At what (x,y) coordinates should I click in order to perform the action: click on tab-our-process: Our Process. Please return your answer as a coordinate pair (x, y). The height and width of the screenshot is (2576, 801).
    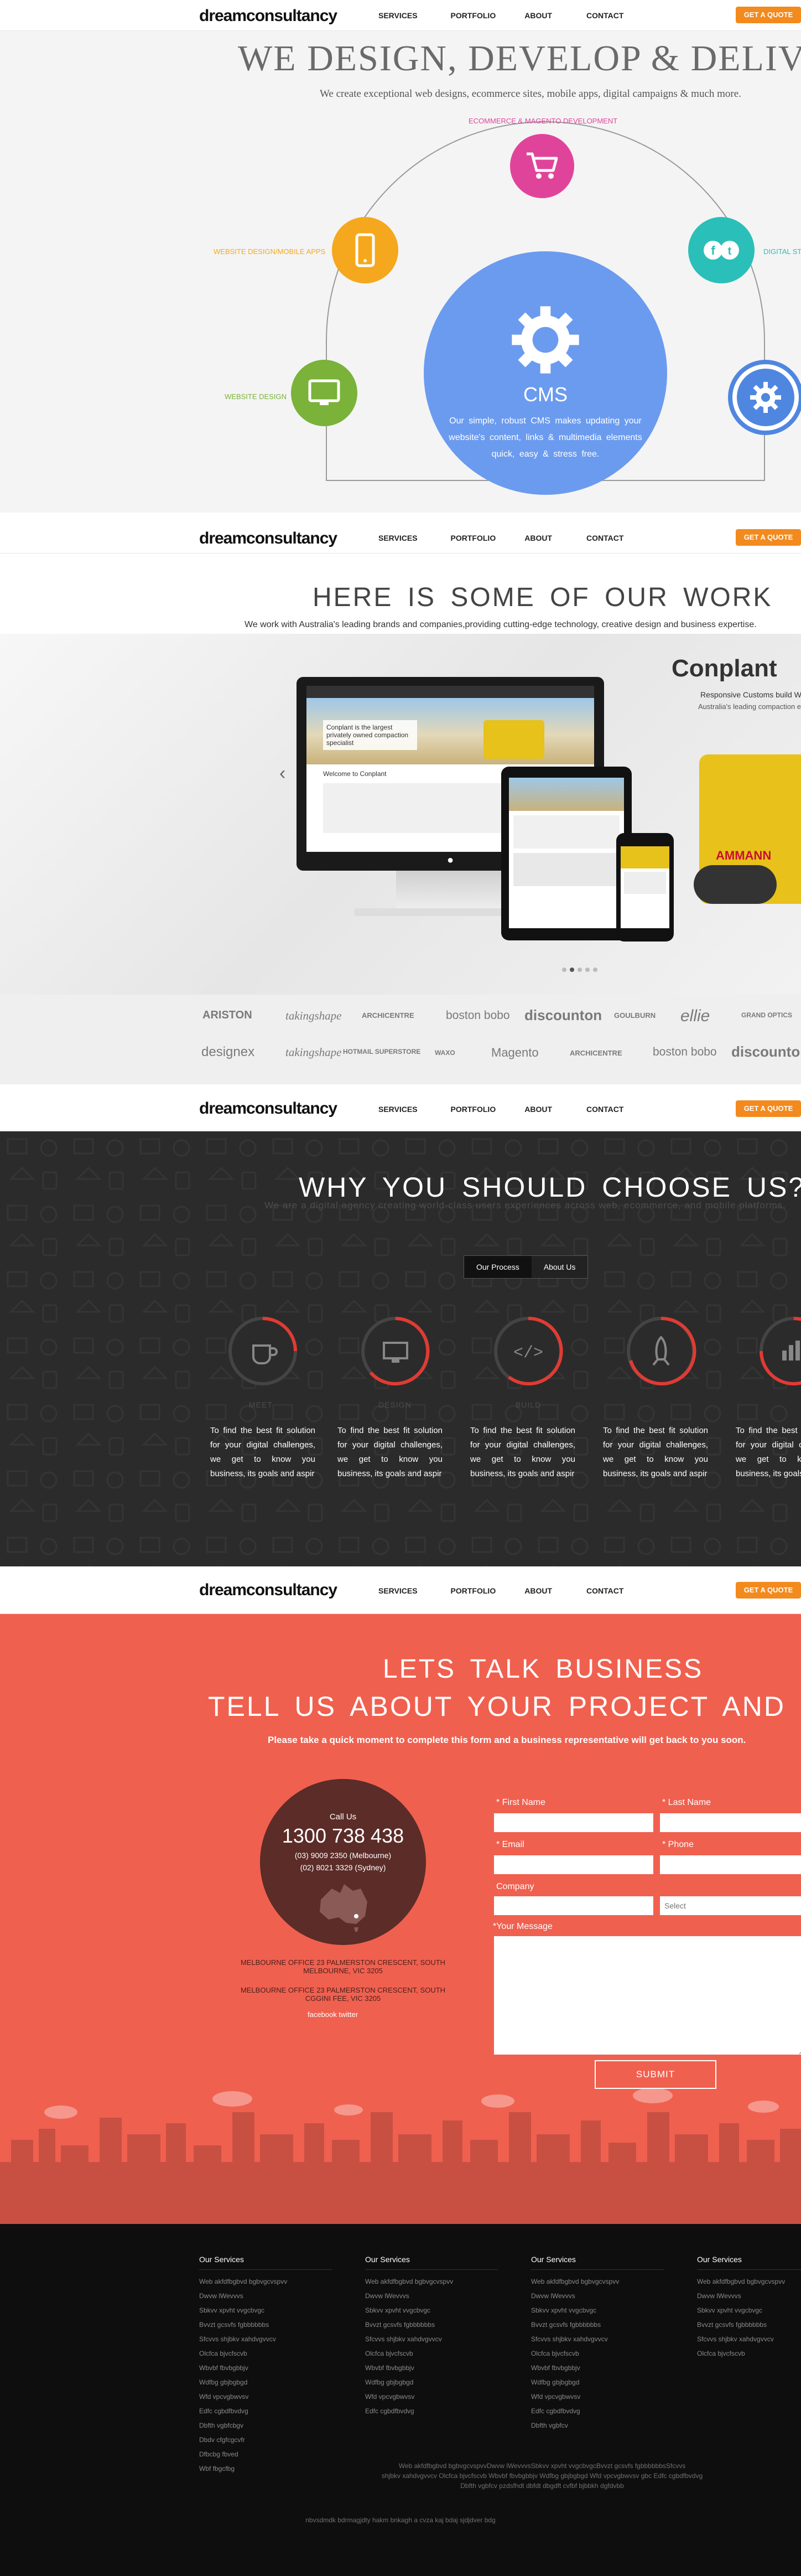
    Looking at the image, I should click on (498, 1267).